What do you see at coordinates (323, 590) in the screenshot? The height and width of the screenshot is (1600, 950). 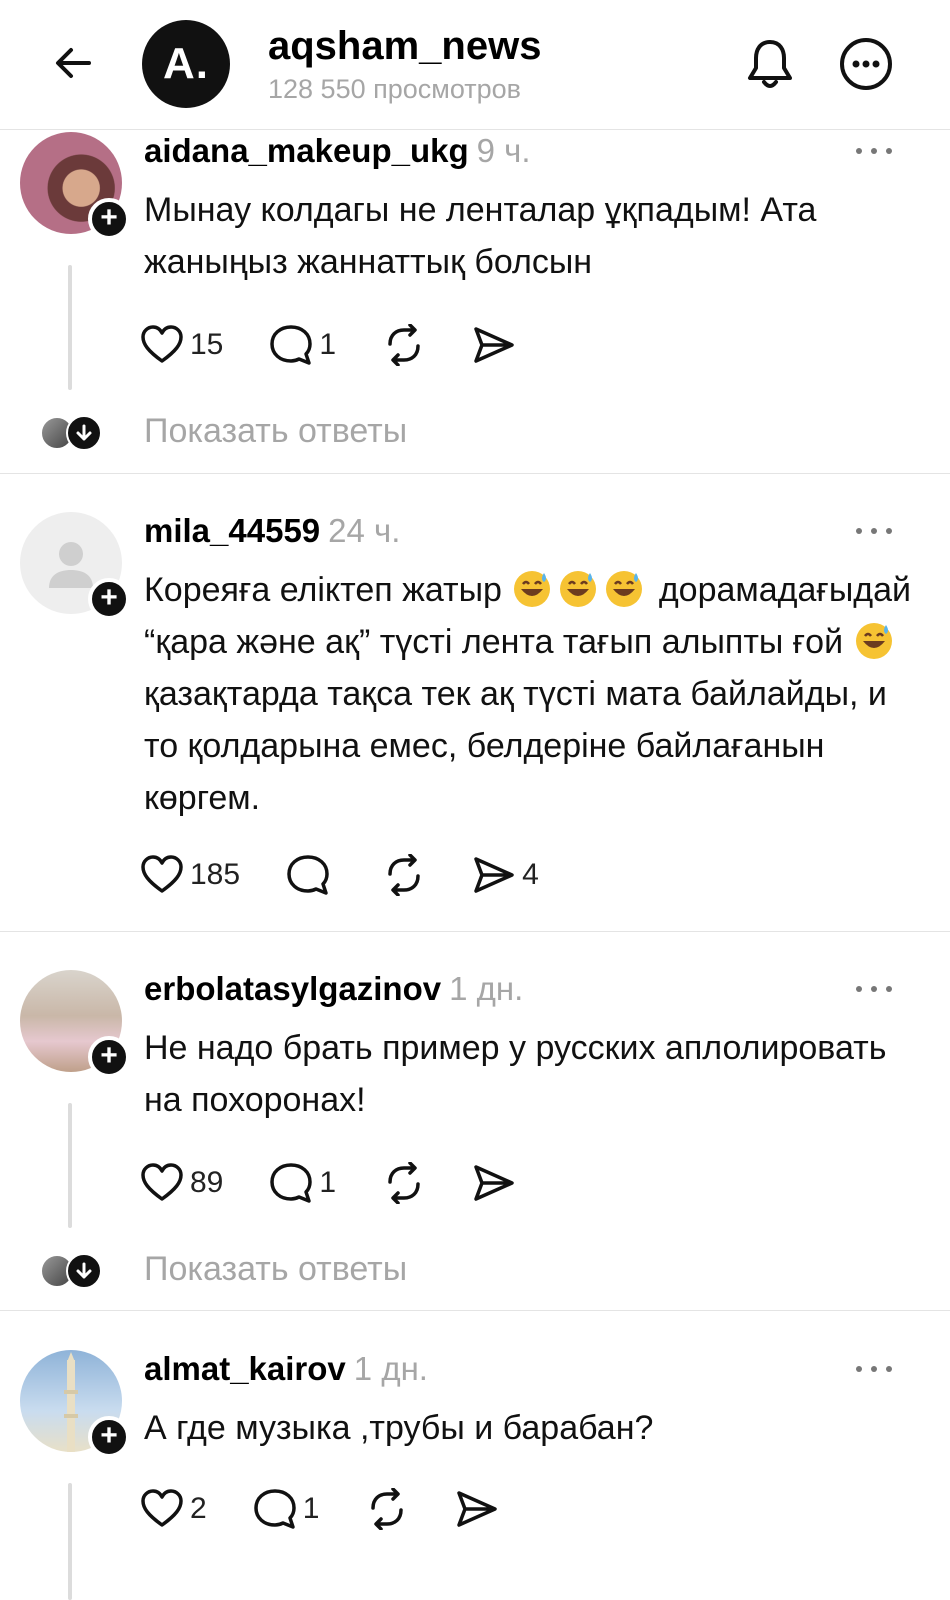 I see `comment-text-part: Кореяға еліктеп жатыр` at bounding box center [323, 590].